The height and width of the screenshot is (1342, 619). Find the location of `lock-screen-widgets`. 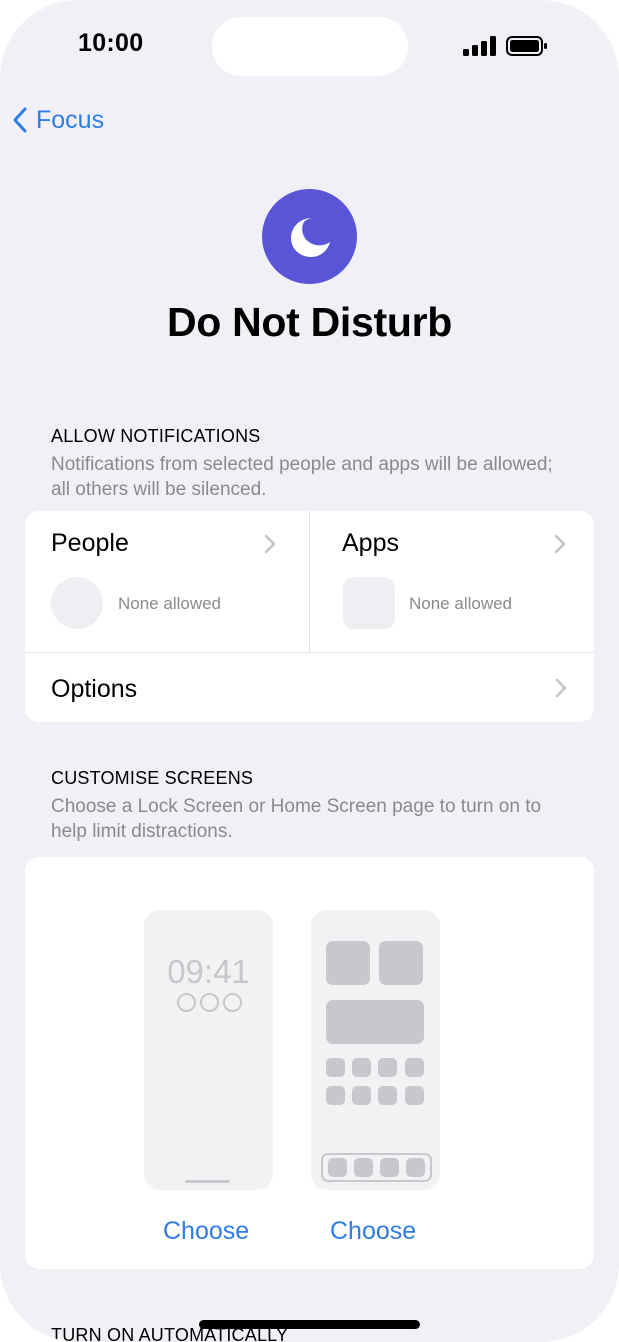

lock-screen-widgets is located at coordinates (211, 1005).